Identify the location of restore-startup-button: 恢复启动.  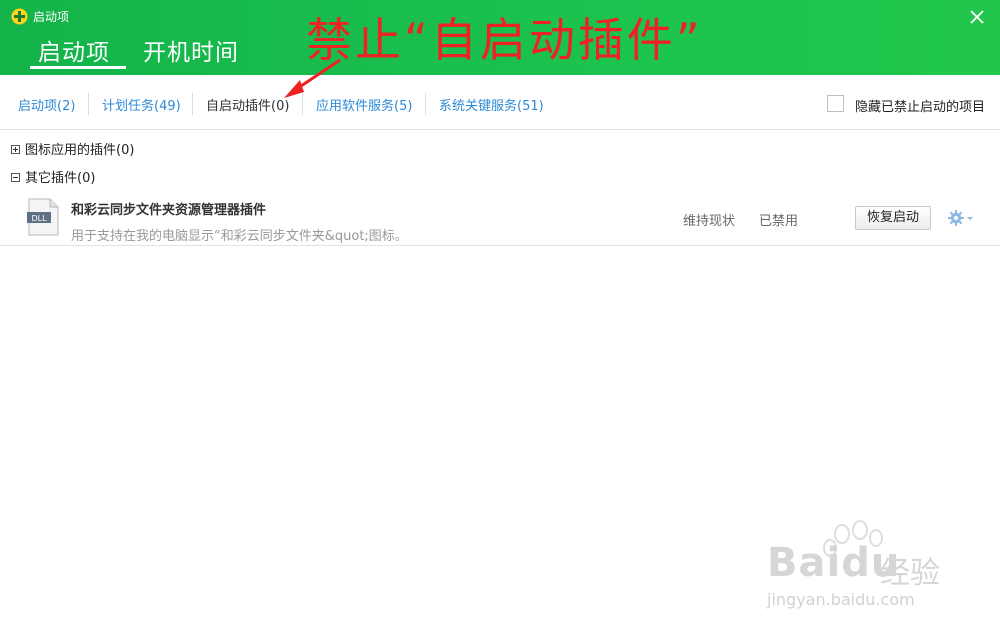
(893, 218).